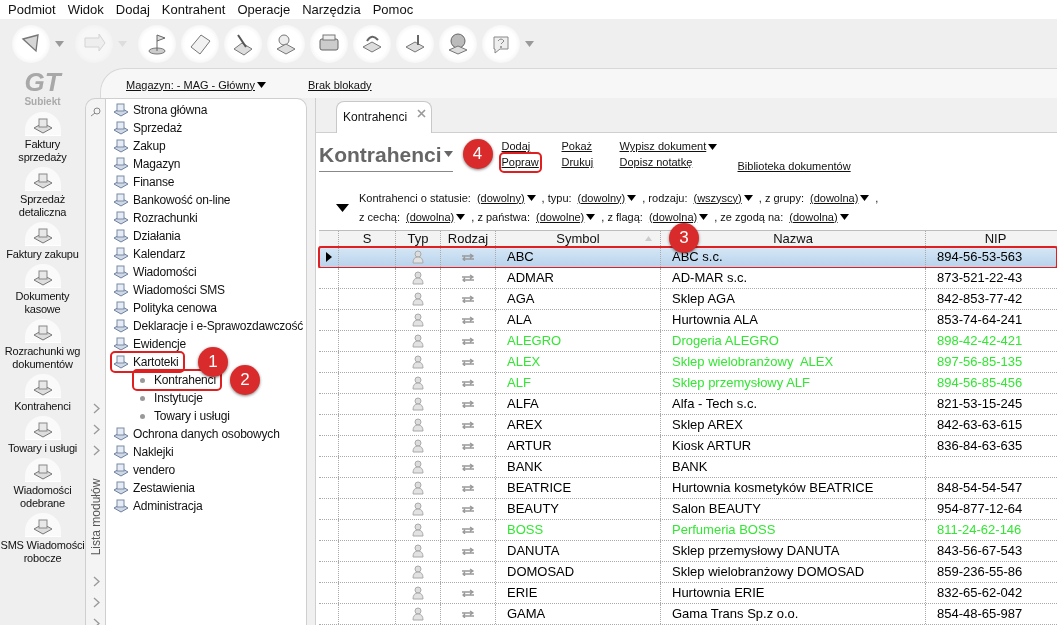 Image resolution: width=1057 pixels, height=625 pixels. What do you see at coordinates (193, 10) in the screenshot?
I see `menu-item: Kontrahent` at bounding box center [193, 10].